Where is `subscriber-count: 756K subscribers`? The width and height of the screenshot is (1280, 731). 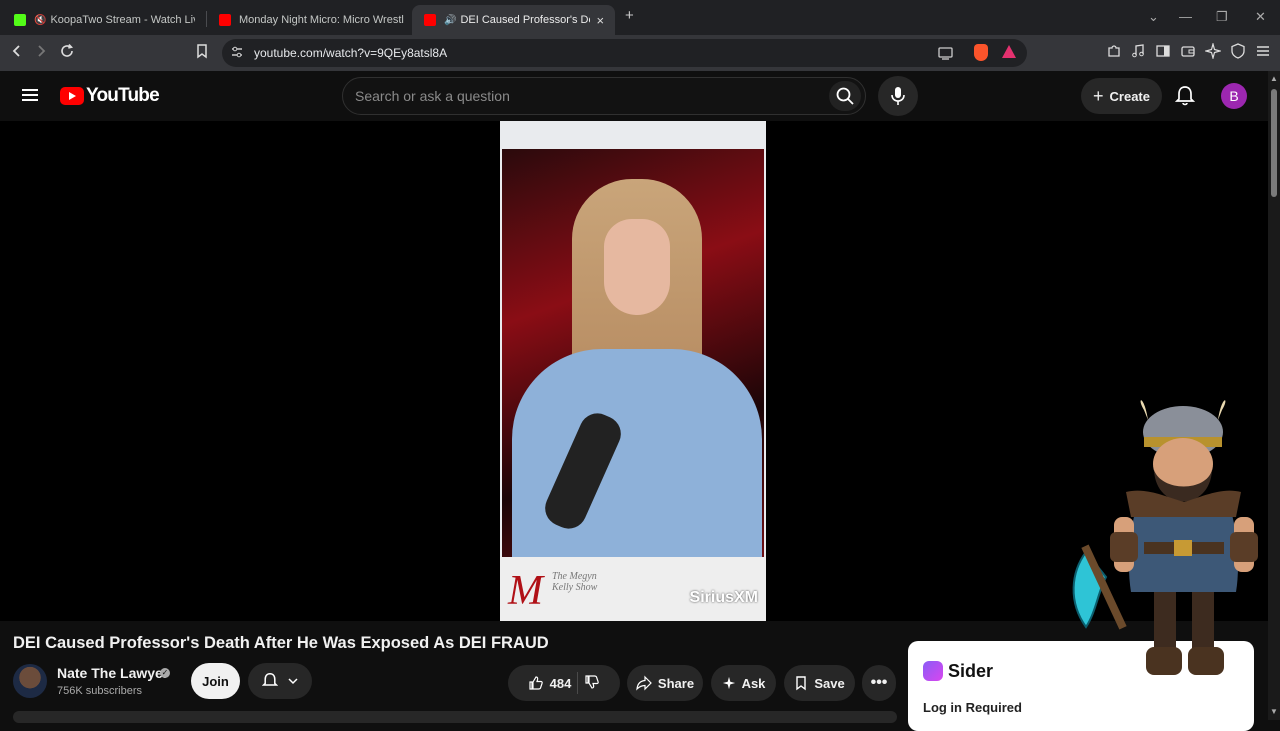 subscriber-count: 756K subscribers is located at coordinates (99, 691).